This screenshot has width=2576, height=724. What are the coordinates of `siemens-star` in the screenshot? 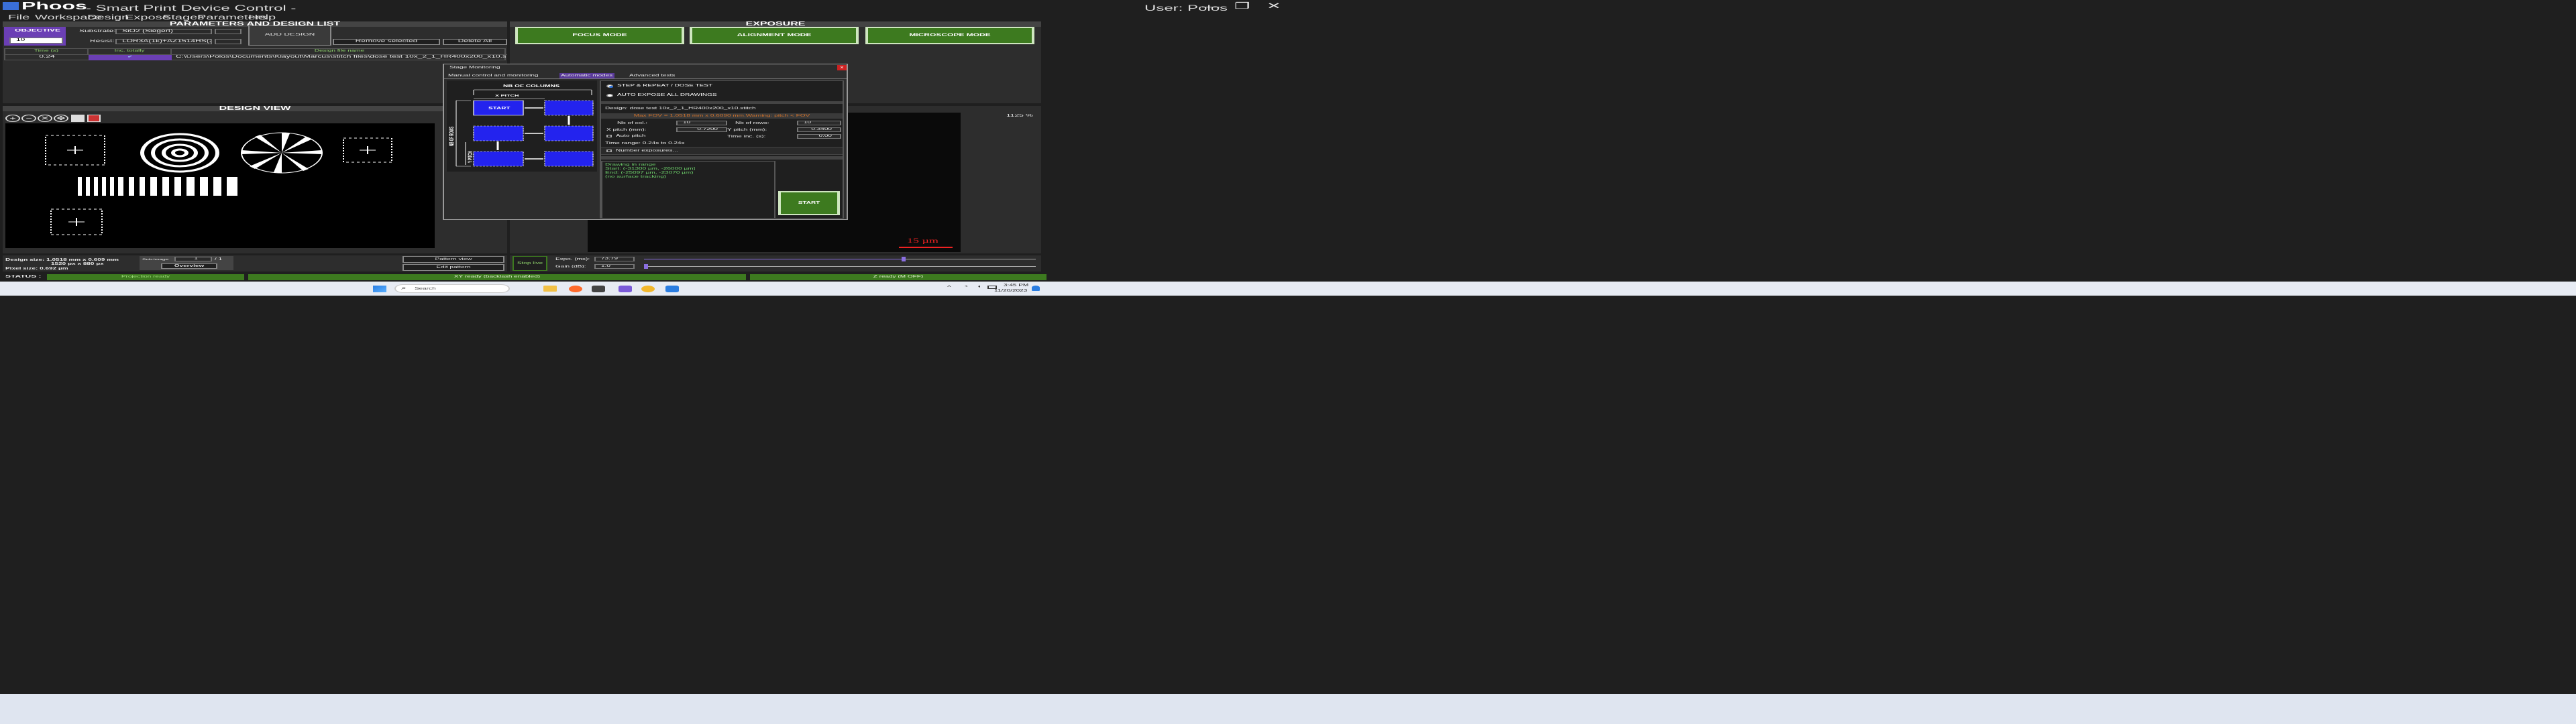 It's located at (282, 153).